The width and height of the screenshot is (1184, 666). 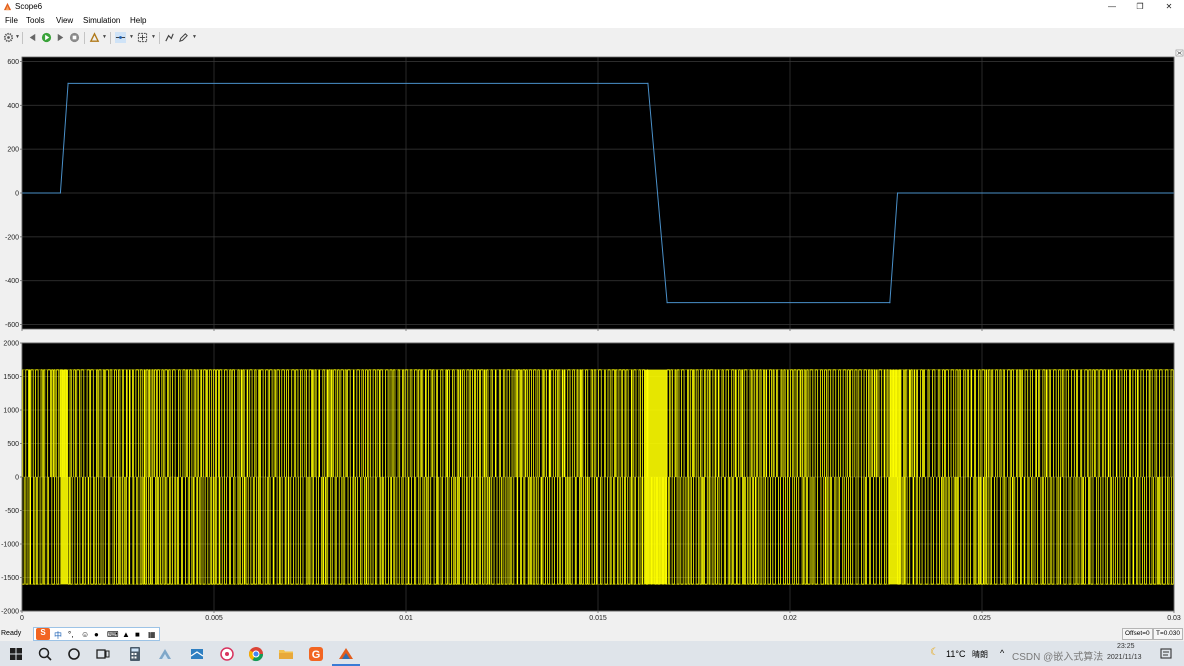 What do you see at coordinates (406, 618) in the screenshot?
I see `x-tick-label: 0.01` at bounding box center [406, 618].